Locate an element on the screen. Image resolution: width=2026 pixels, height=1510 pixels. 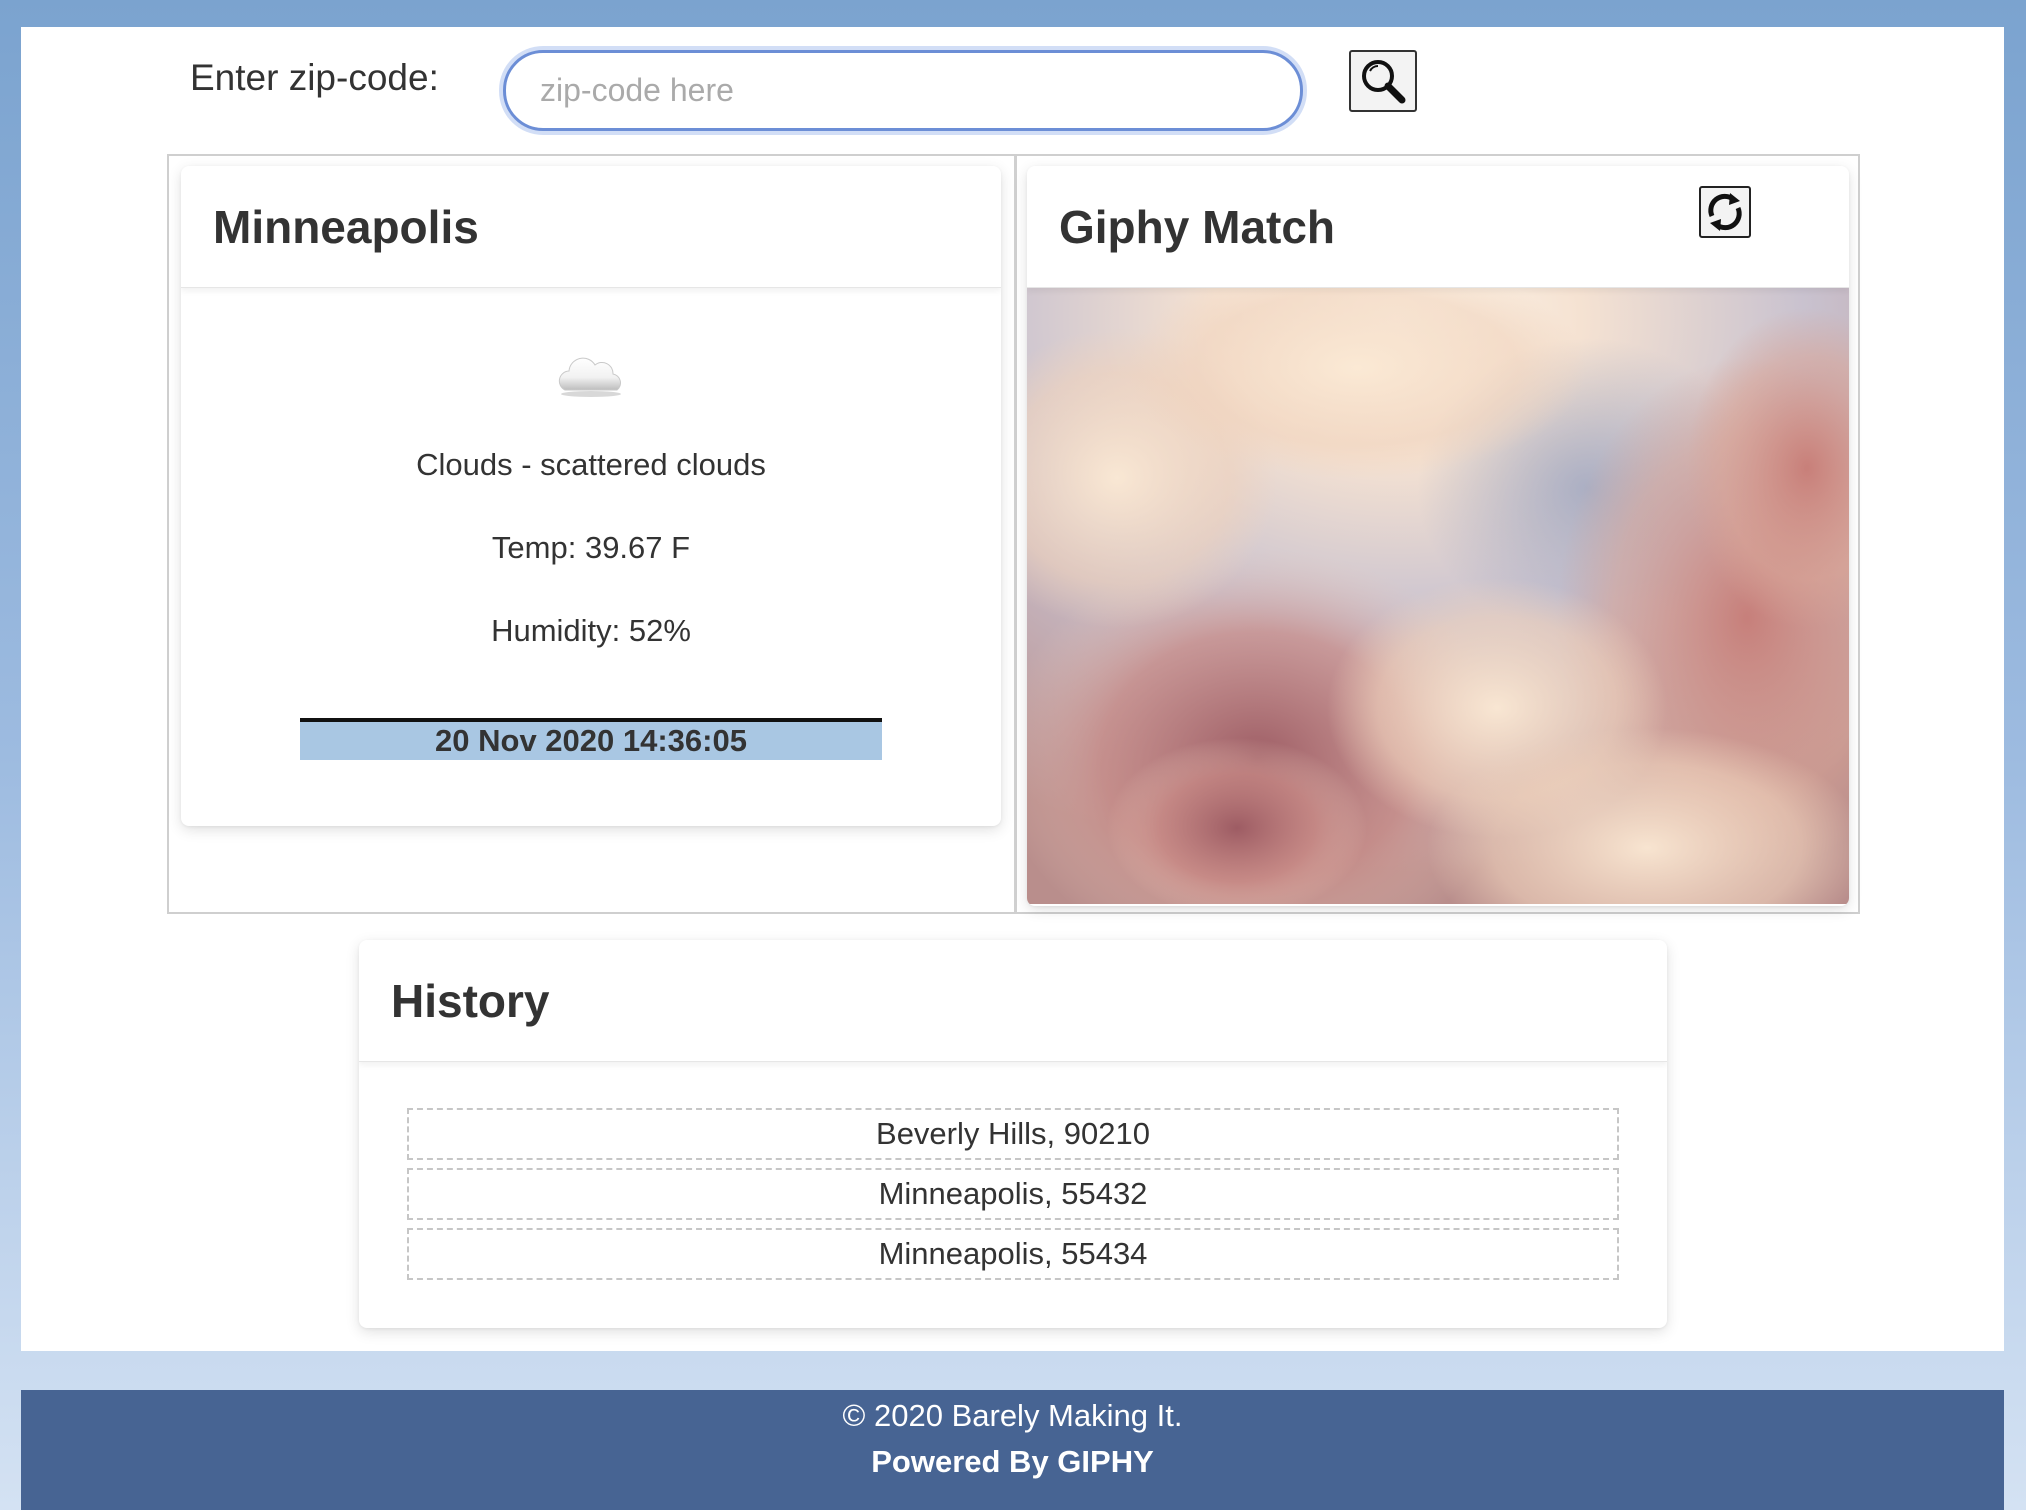
history-item: Beverly Hills, 90210 is located at coordinates (1013, 1134).